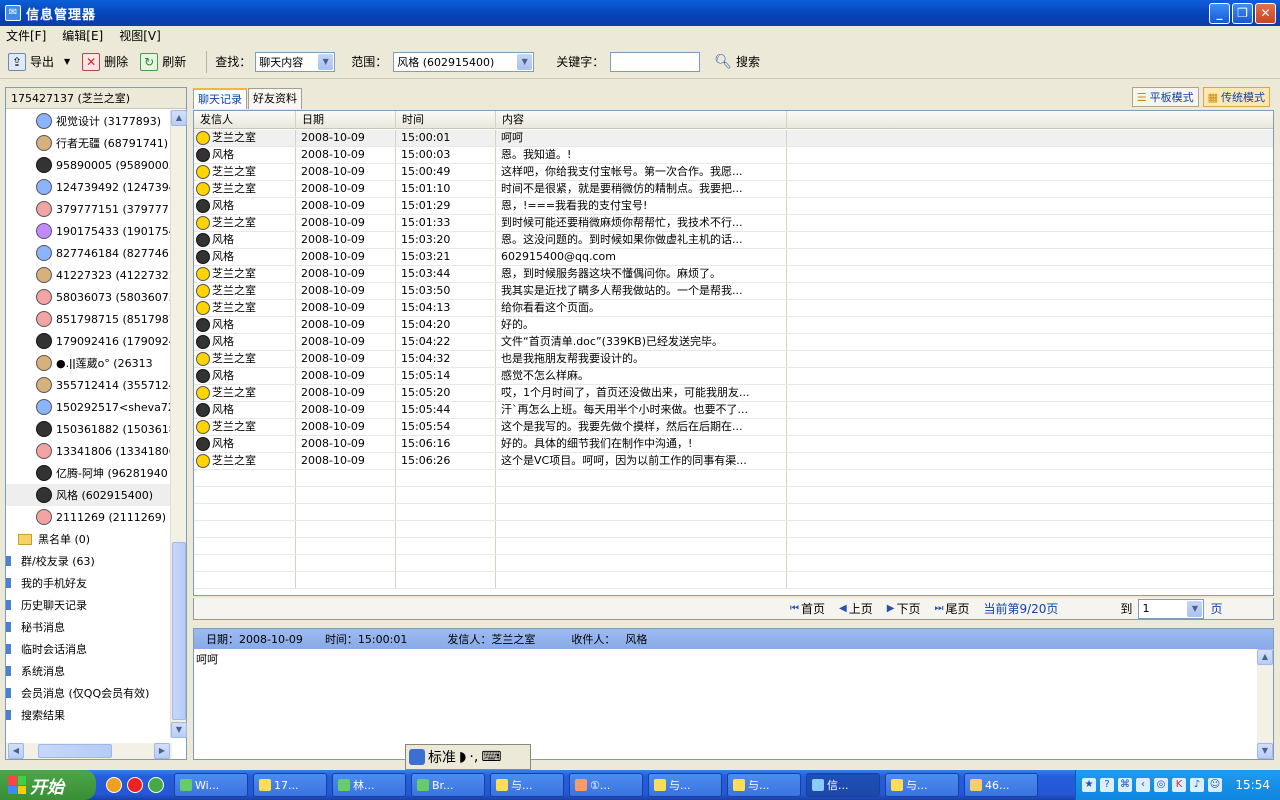  What do you see at coordinates (67, 61) in the screenshot?
I see `dropdown-arrow-icon: ▼` at bounding box center [67, 61].